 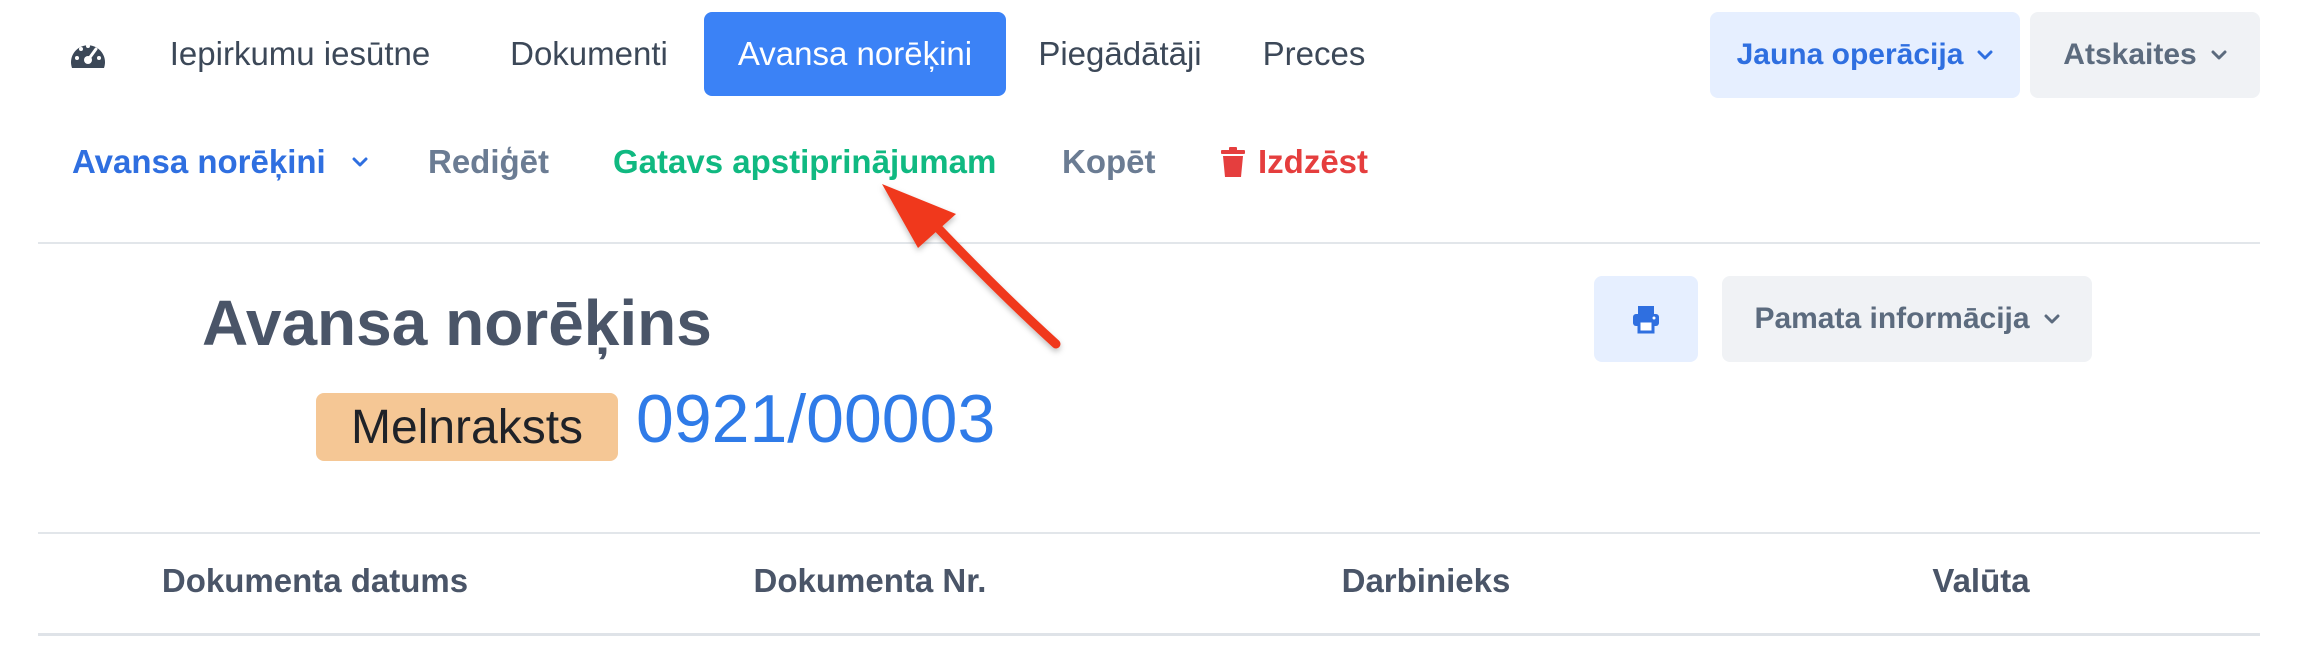 What do you see at coordinates (855, 54) in the screenshot?
I see `nav-item-advance-settlements: Avansa norēķini` at bounding box center [855, 54].